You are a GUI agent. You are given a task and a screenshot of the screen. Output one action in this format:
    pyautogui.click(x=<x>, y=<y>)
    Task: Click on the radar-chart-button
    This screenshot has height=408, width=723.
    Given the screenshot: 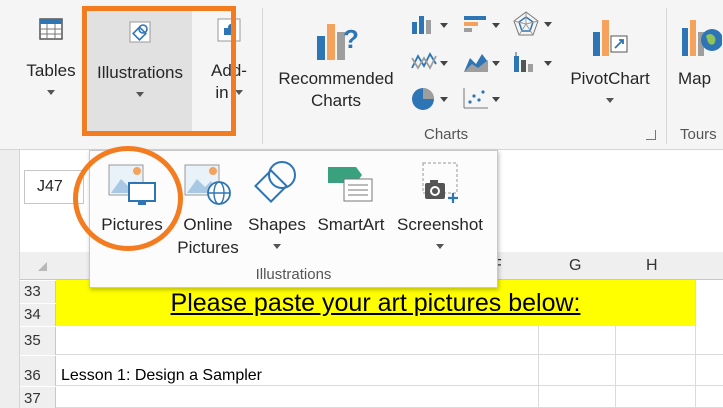 What is the action you would take?
    pyautogui.click(x=533, y=24)
    